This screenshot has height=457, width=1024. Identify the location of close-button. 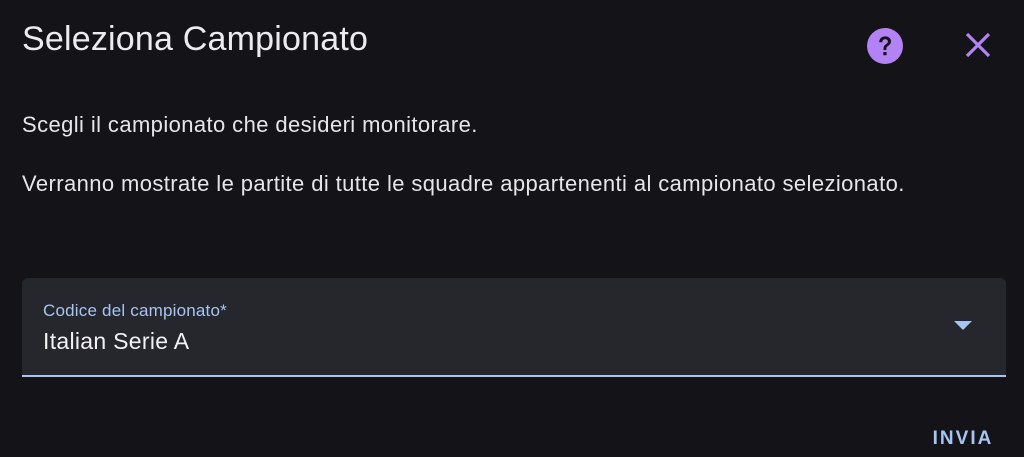
(978, 45).